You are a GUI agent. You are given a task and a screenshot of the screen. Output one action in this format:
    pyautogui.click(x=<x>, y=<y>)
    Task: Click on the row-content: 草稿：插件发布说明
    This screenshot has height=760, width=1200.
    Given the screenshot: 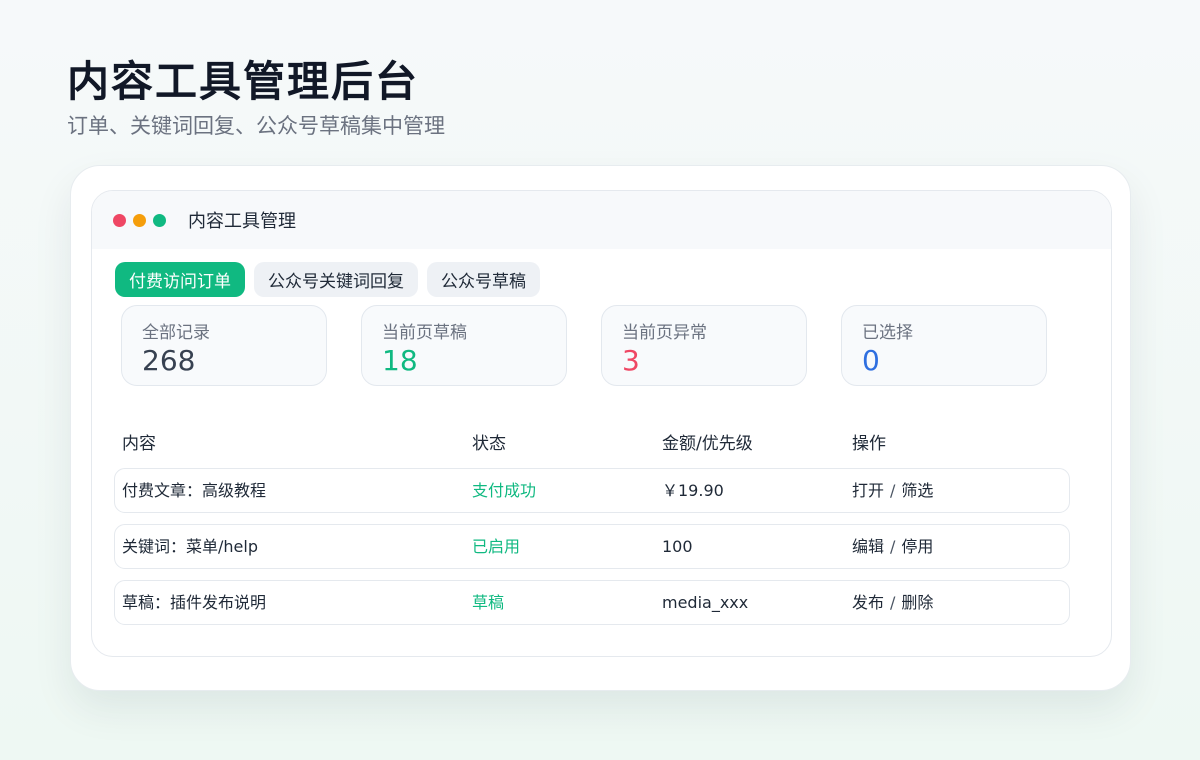 What is the action you would take?
    pyautogui.click(x=194, y=602)
    